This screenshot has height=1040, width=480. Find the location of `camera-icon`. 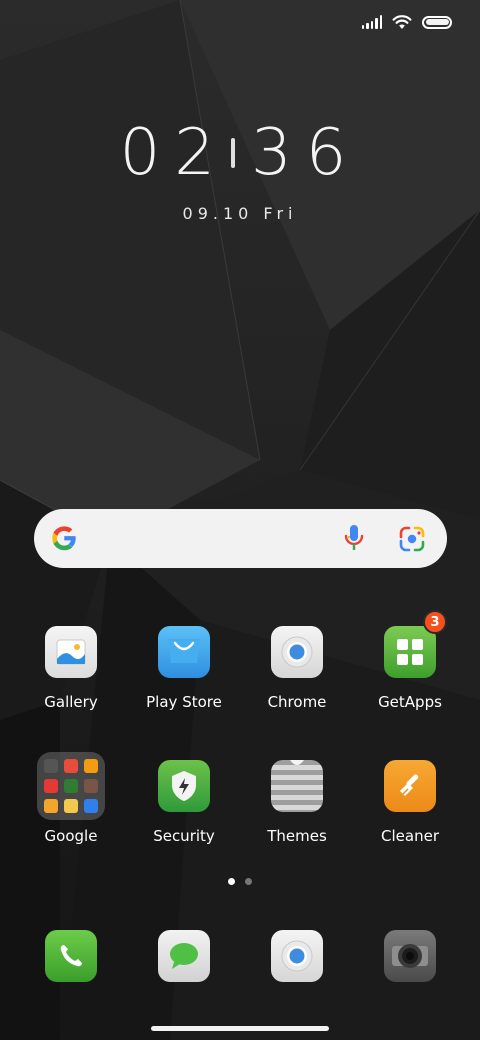

camera-icon is located at coordinates (410, 956).